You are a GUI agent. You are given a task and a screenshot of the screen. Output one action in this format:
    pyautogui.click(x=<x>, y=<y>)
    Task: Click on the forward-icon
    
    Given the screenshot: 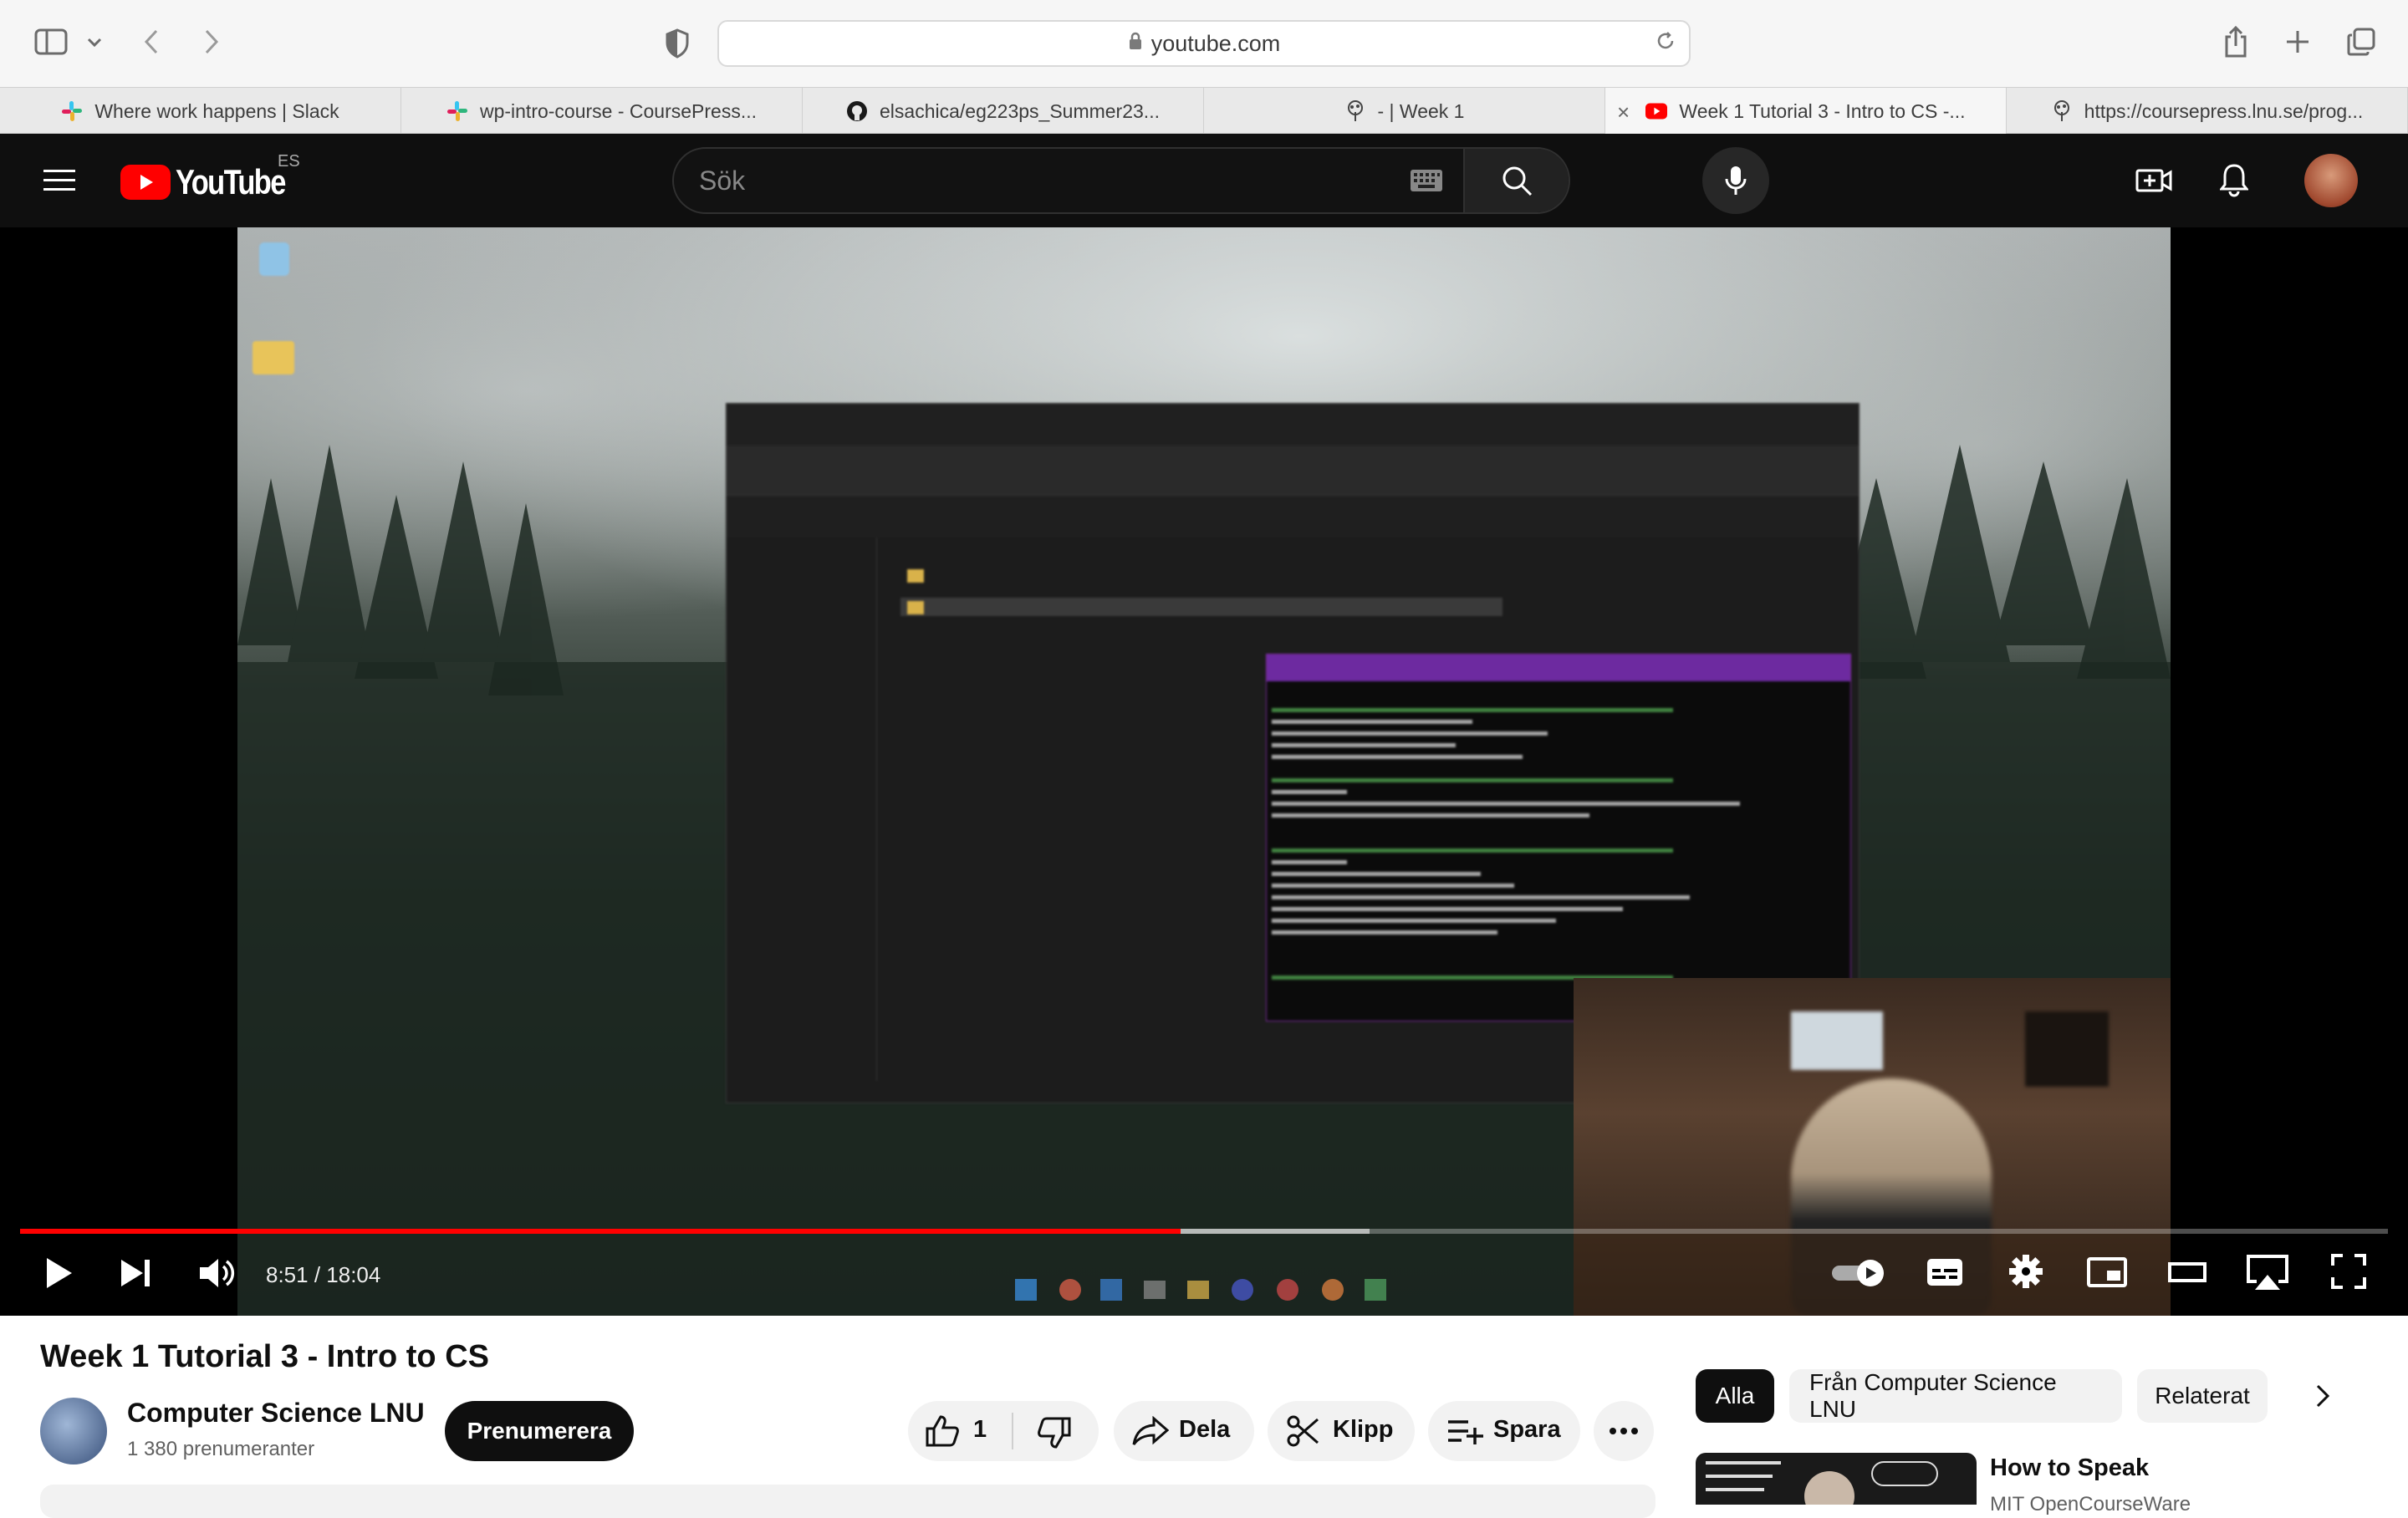 What is the action you would take?
    pyautogui.click(x=212, y=42)
    